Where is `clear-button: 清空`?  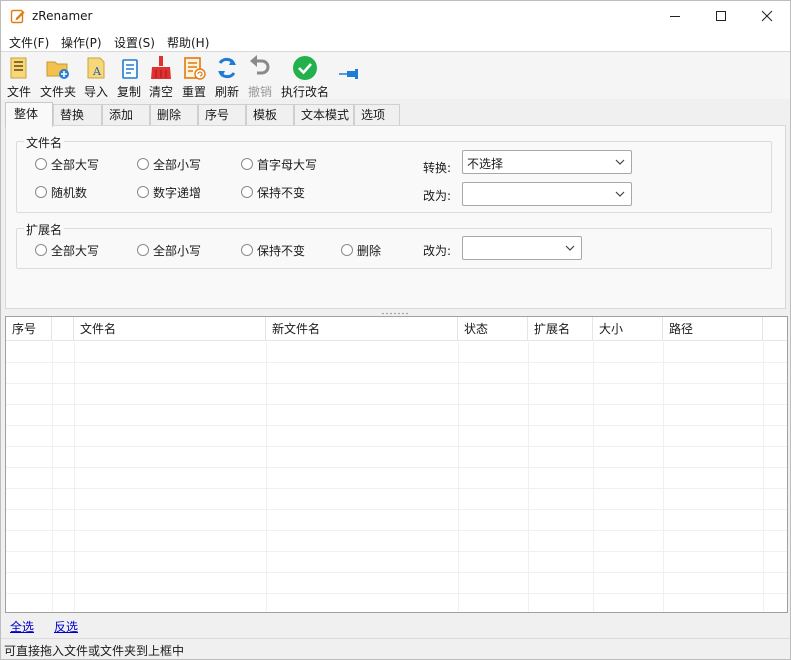 clear-button: 清空 is located at coordinates (161, 76).